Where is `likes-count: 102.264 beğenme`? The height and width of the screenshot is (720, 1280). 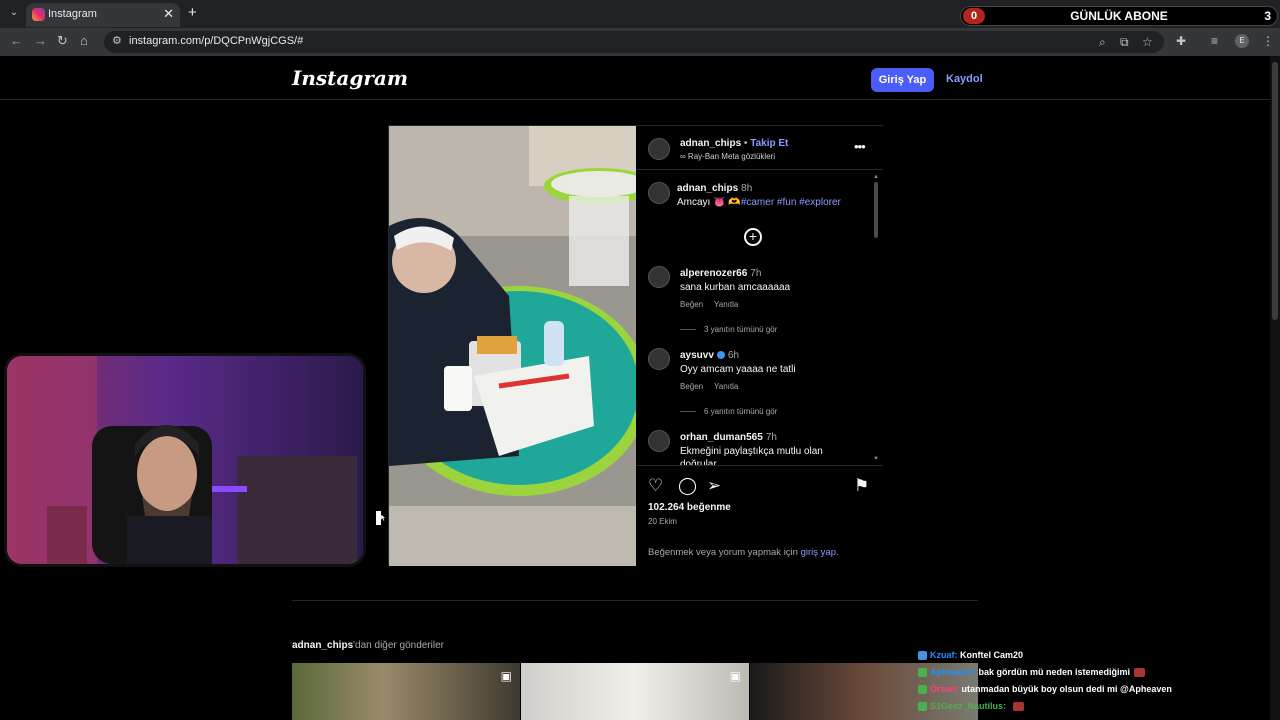 likes-count: 102.264 beğenme is located at coordinates (689, 507).